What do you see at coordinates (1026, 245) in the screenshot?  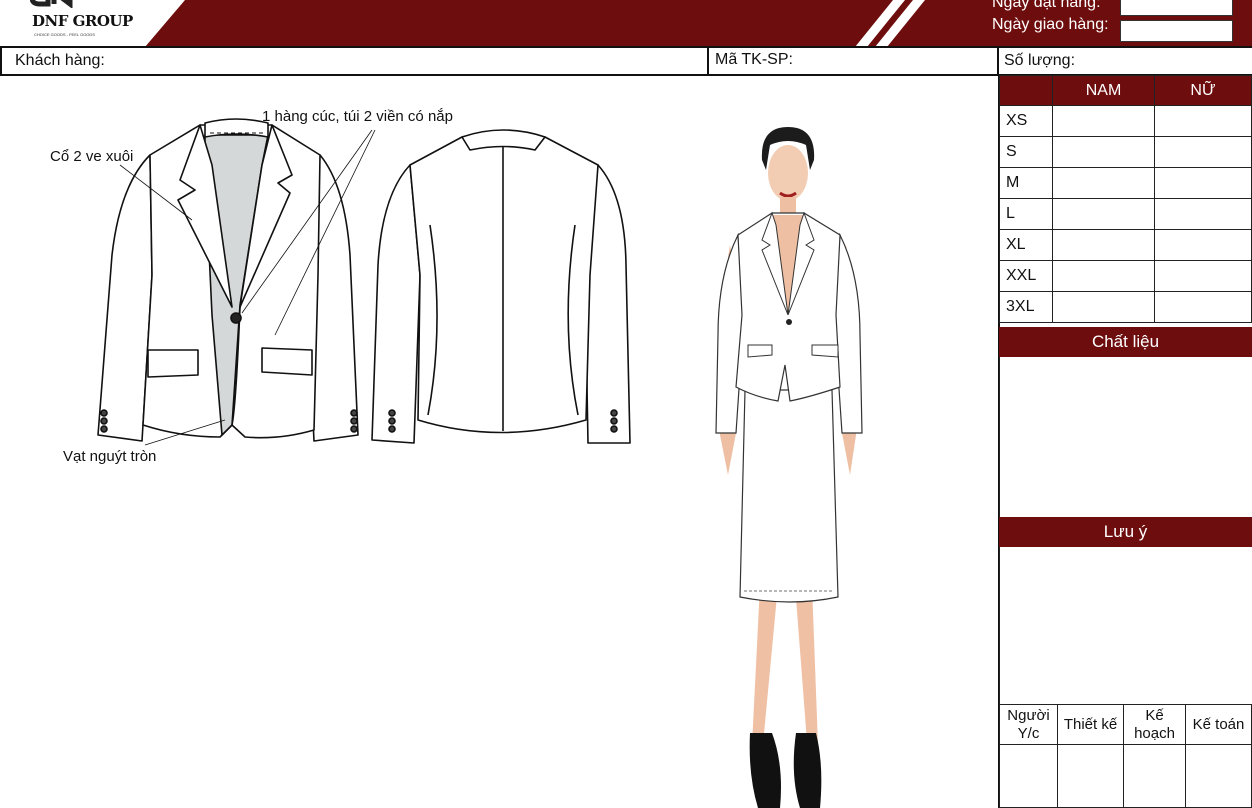 I see `size-label: XL` at bounding box center [1026, 245].